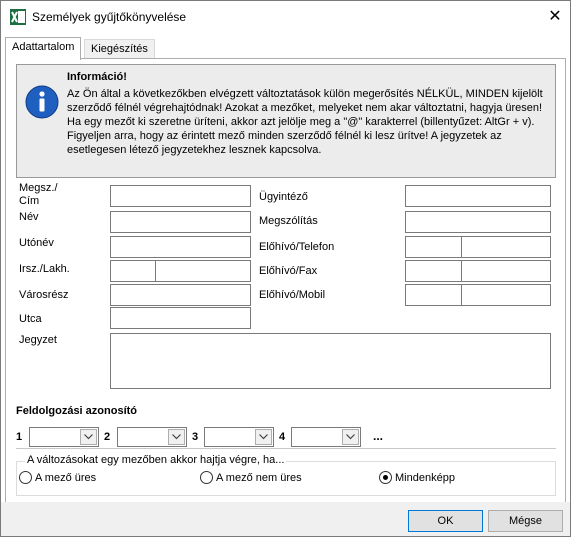 The height and width of the screenshot is (537, 571). I want to click on radio-mezo-nem-ures: A mező nem üres, so click(251, 477).